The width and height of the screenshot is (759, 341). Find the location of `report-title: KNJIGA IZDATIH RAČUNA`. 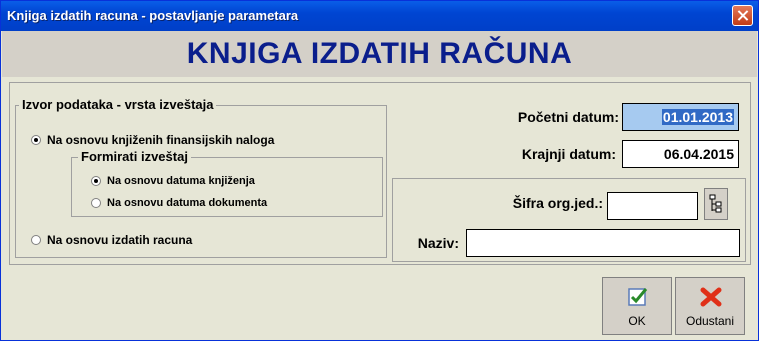

report-title: KNJIGA IZDATIH RAČUNA is located at coordinates (379, 53).